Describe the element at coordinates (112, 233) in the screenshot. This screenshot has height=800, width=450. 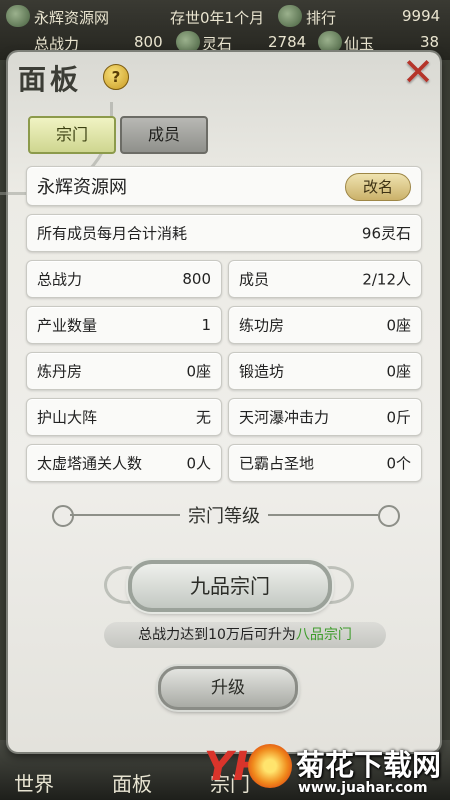
I see `monthly-cost-label: 所有成员每月合计消耗` at that location.